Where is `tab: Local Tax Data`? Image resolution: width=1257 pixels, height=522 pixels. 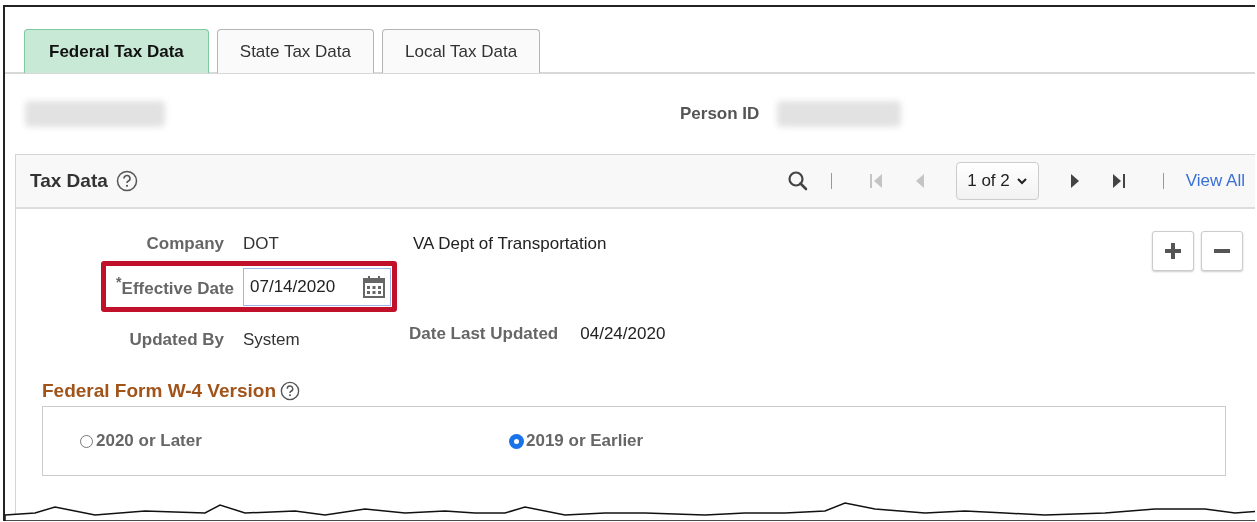
tab: Local Tax Data is located at coordinates (461, 51).